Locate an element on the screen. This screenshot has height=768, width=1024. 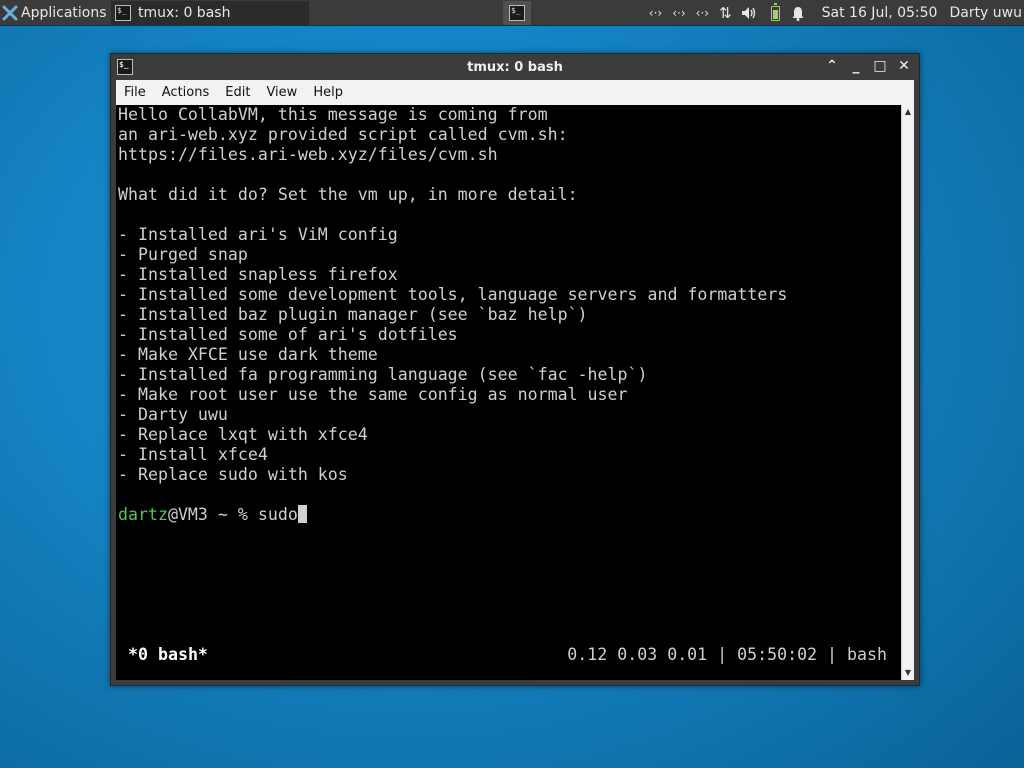
terminal-line: - Installed ari's ViM config is located at coordinates (258, 234).